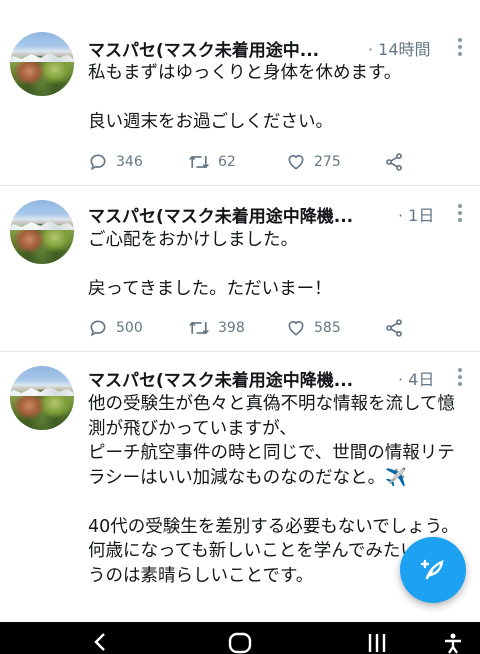 The width and height of the screenshot is (480, 654). Describe the element at coordinates (212, 162) in the screenshot. I see `retweet-button: 62` at that location.